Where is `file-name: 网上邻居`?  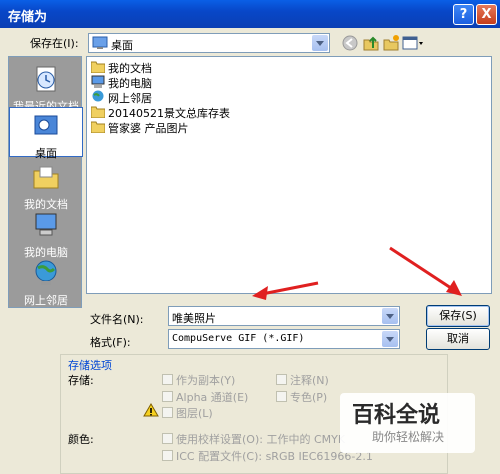
file-name: 网上邻居 is located at coordinates (130, 98).